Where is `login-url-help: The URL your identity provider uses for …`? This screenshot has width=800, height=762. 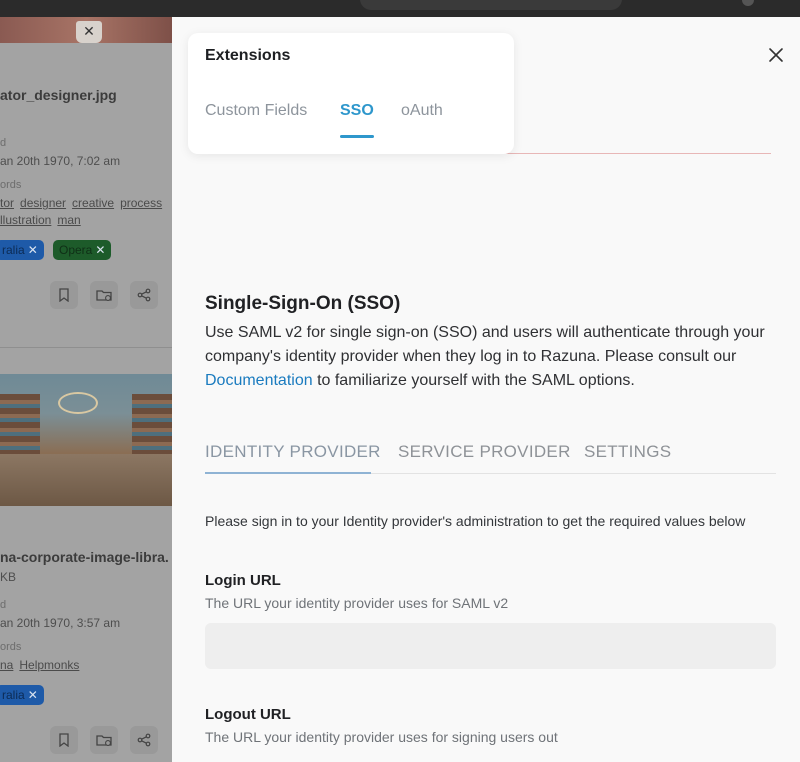 login-url-help: The URL your identity provider uses for … is located at coordinates (357, 603).